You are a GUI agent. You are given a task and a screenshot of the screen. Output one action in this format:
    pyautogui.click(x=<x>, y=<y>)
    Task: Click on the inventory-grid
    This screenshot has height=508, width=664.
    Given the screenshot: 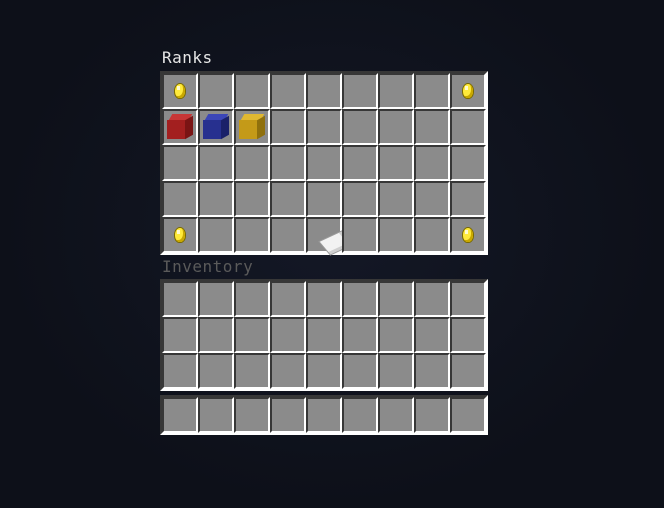 What is the action you would take?
    pyautogui.click(x=324, y=335)
    